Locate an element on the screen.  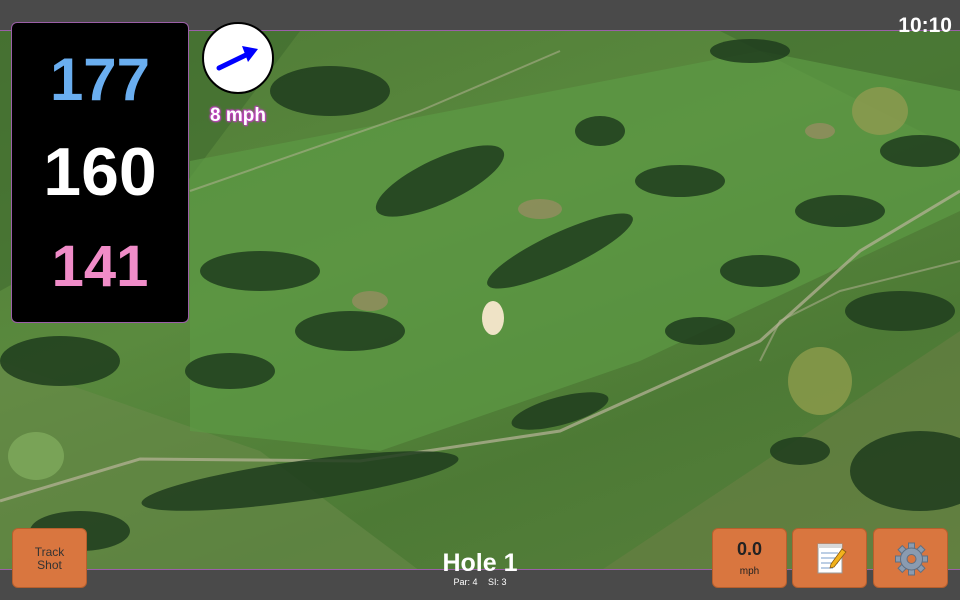
speed-value: 0.0 is located at coordinates (749, 549).